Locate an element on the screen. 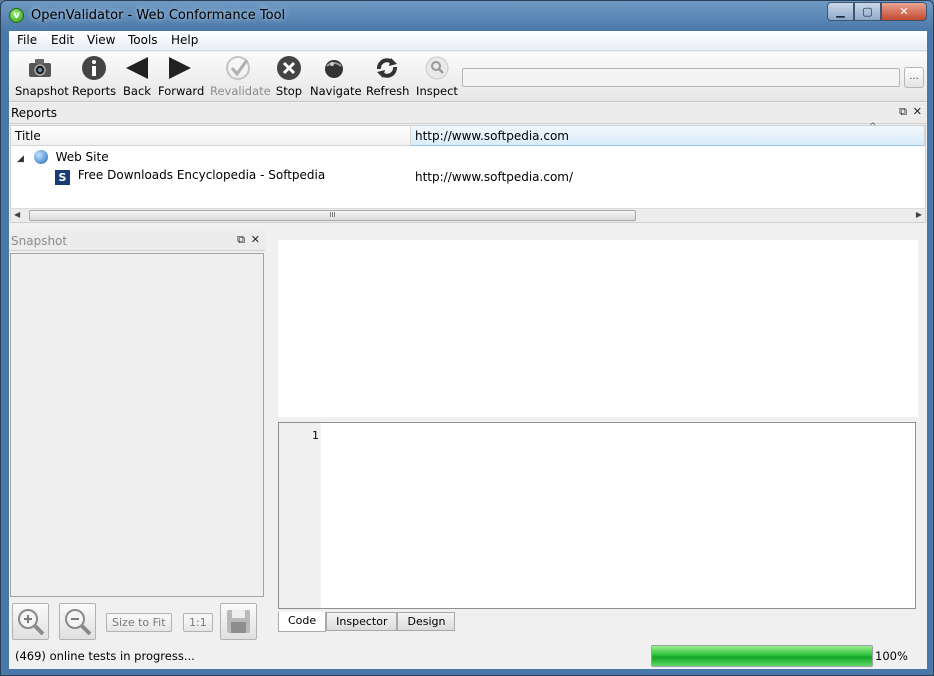  checkmark-icon is located at coordinates (238, 68).